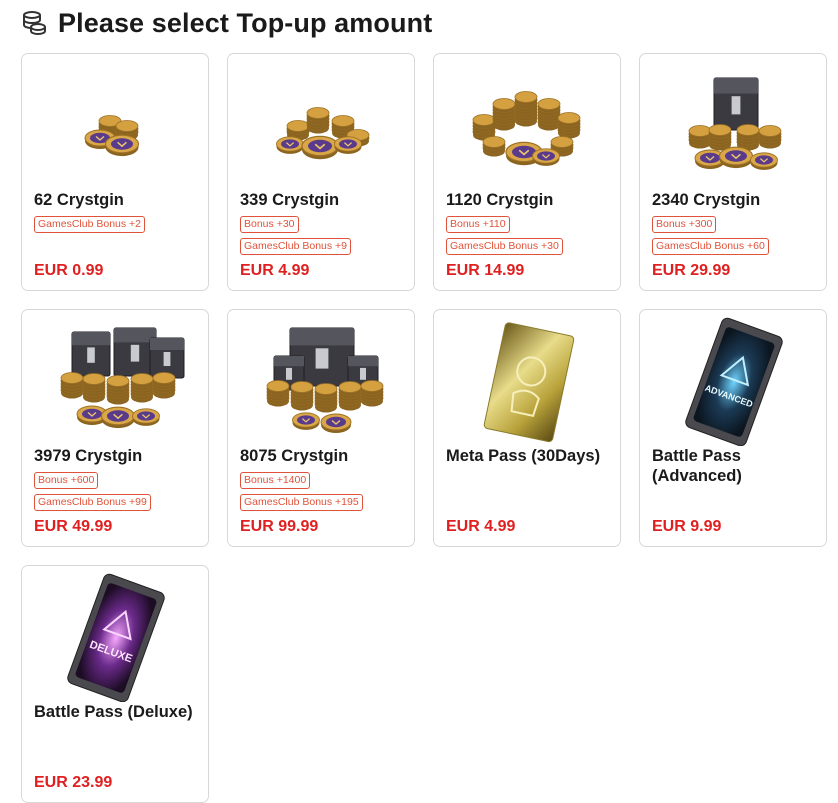 This screenshot has height=803, width=838. Describe the element at coordinates (523, 456) in the screenshot. I see `product-name: Meta Pass (30Days)` at that location.